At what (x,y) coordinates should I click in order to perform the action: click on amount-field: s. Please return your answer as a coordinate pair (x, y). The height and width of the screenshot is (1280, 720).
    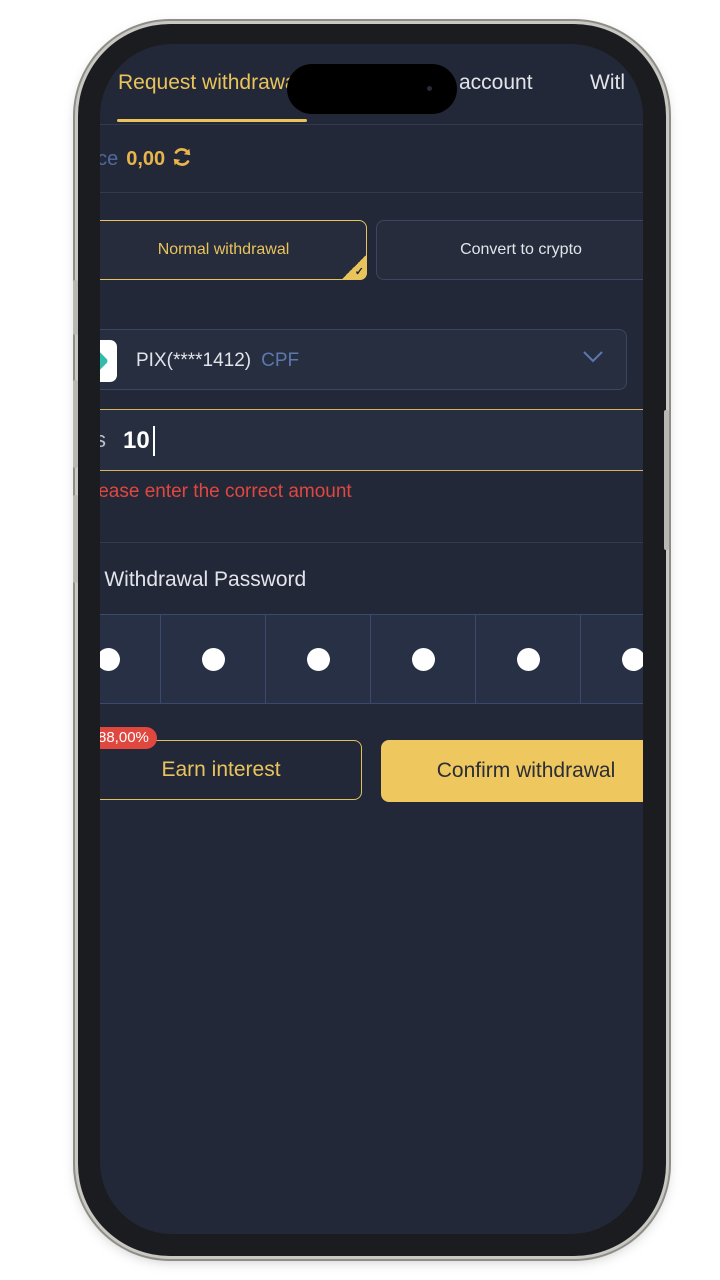
    Looking at the image, I should click on (371, 440).